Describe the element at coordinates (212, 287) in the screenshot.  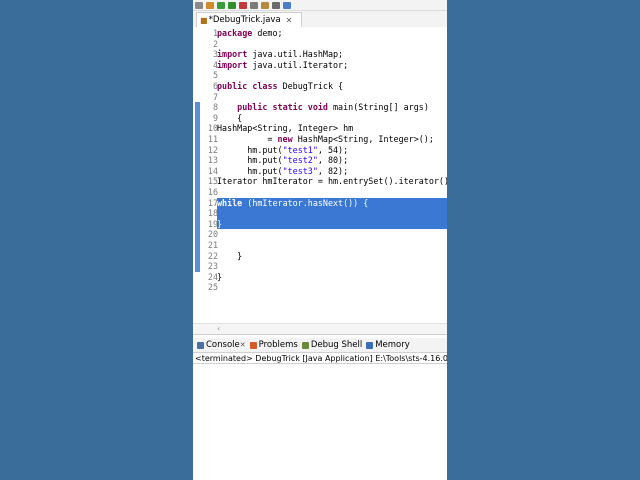
I see `line-number: 25` at that location.